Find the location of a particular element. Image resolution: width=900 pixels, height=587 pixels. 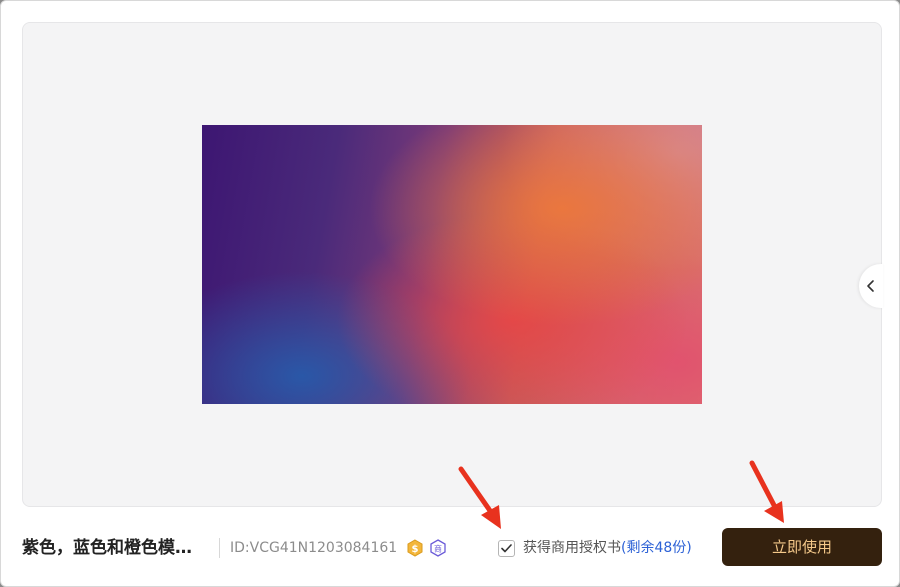

check-icon is located at coordinates (506, 547).